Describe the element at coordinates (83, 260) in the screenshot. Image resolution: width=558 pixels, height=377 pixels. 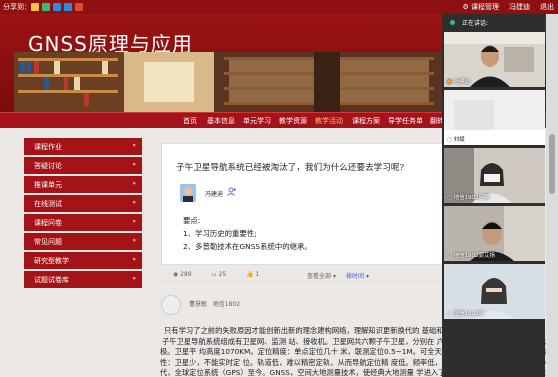
I see `sidebar-item-research-teaching: 研究型教学 »` at that location.